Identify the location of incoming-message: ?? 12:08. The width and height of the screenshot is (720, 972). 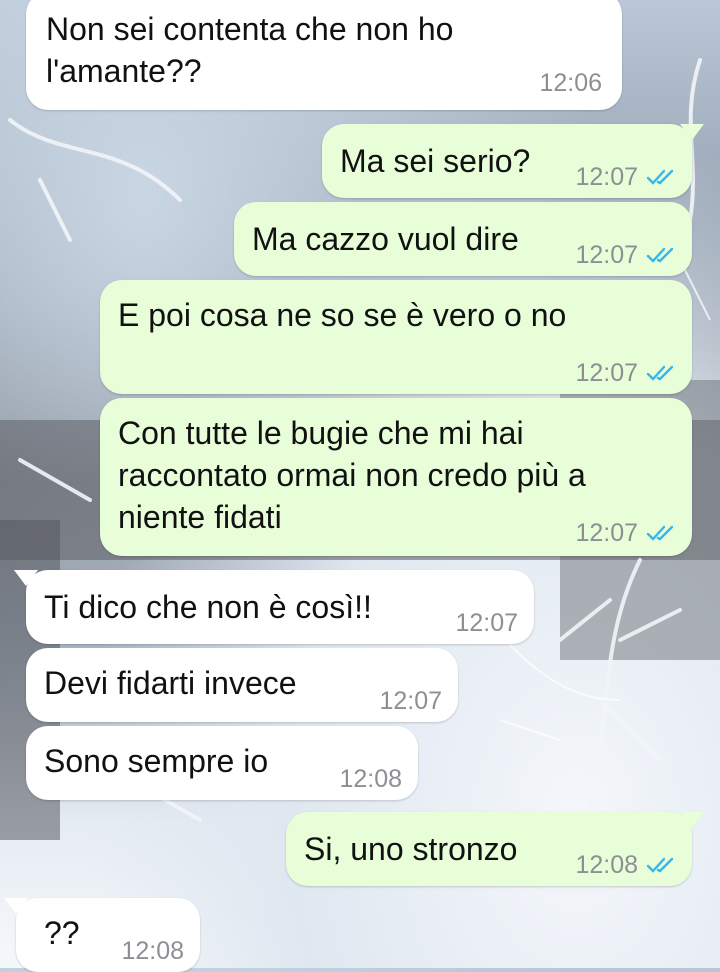
(102, 935).